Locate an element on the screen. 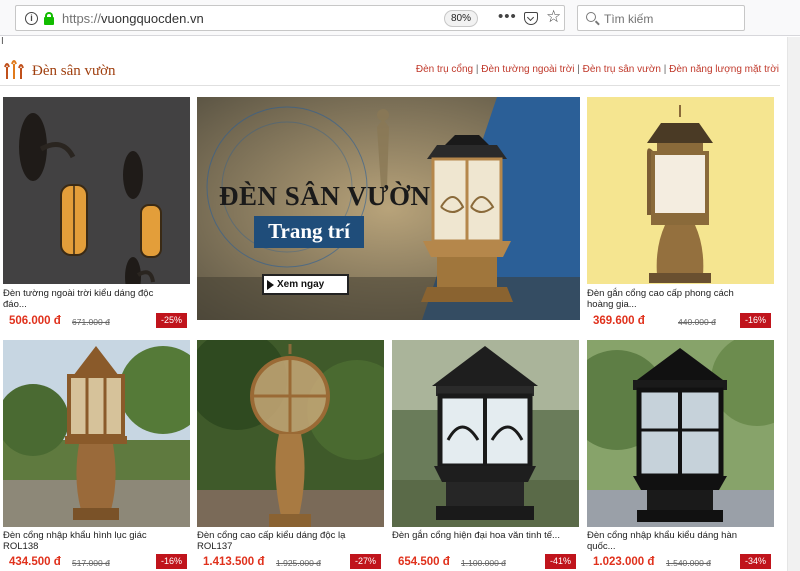  scrollbar is located at coordinates (793, 304).